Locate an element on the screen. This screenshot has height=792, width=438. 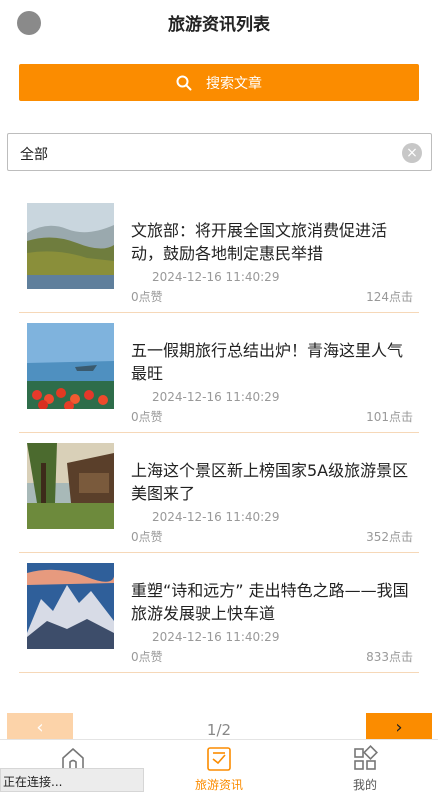
article-clicks: 101点击 is located at coordinates (389, 417).